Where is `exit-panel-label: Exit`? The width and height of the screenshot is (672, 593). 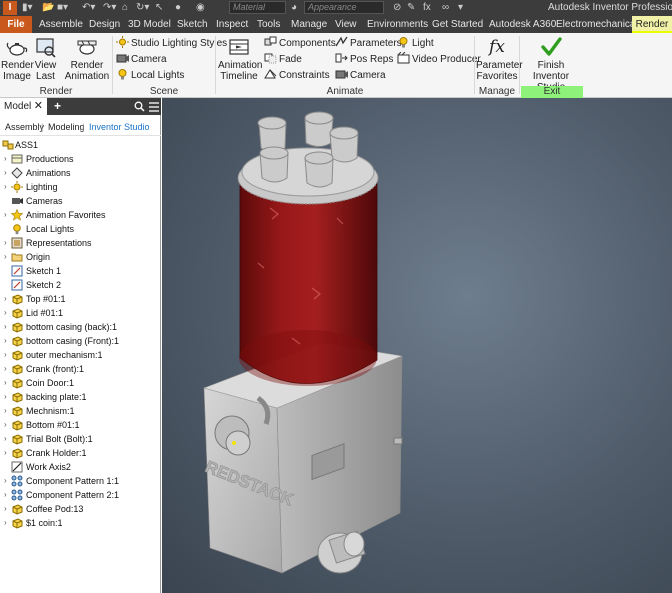
exit-panel-label: Exit is located at coordinates (552, 92).